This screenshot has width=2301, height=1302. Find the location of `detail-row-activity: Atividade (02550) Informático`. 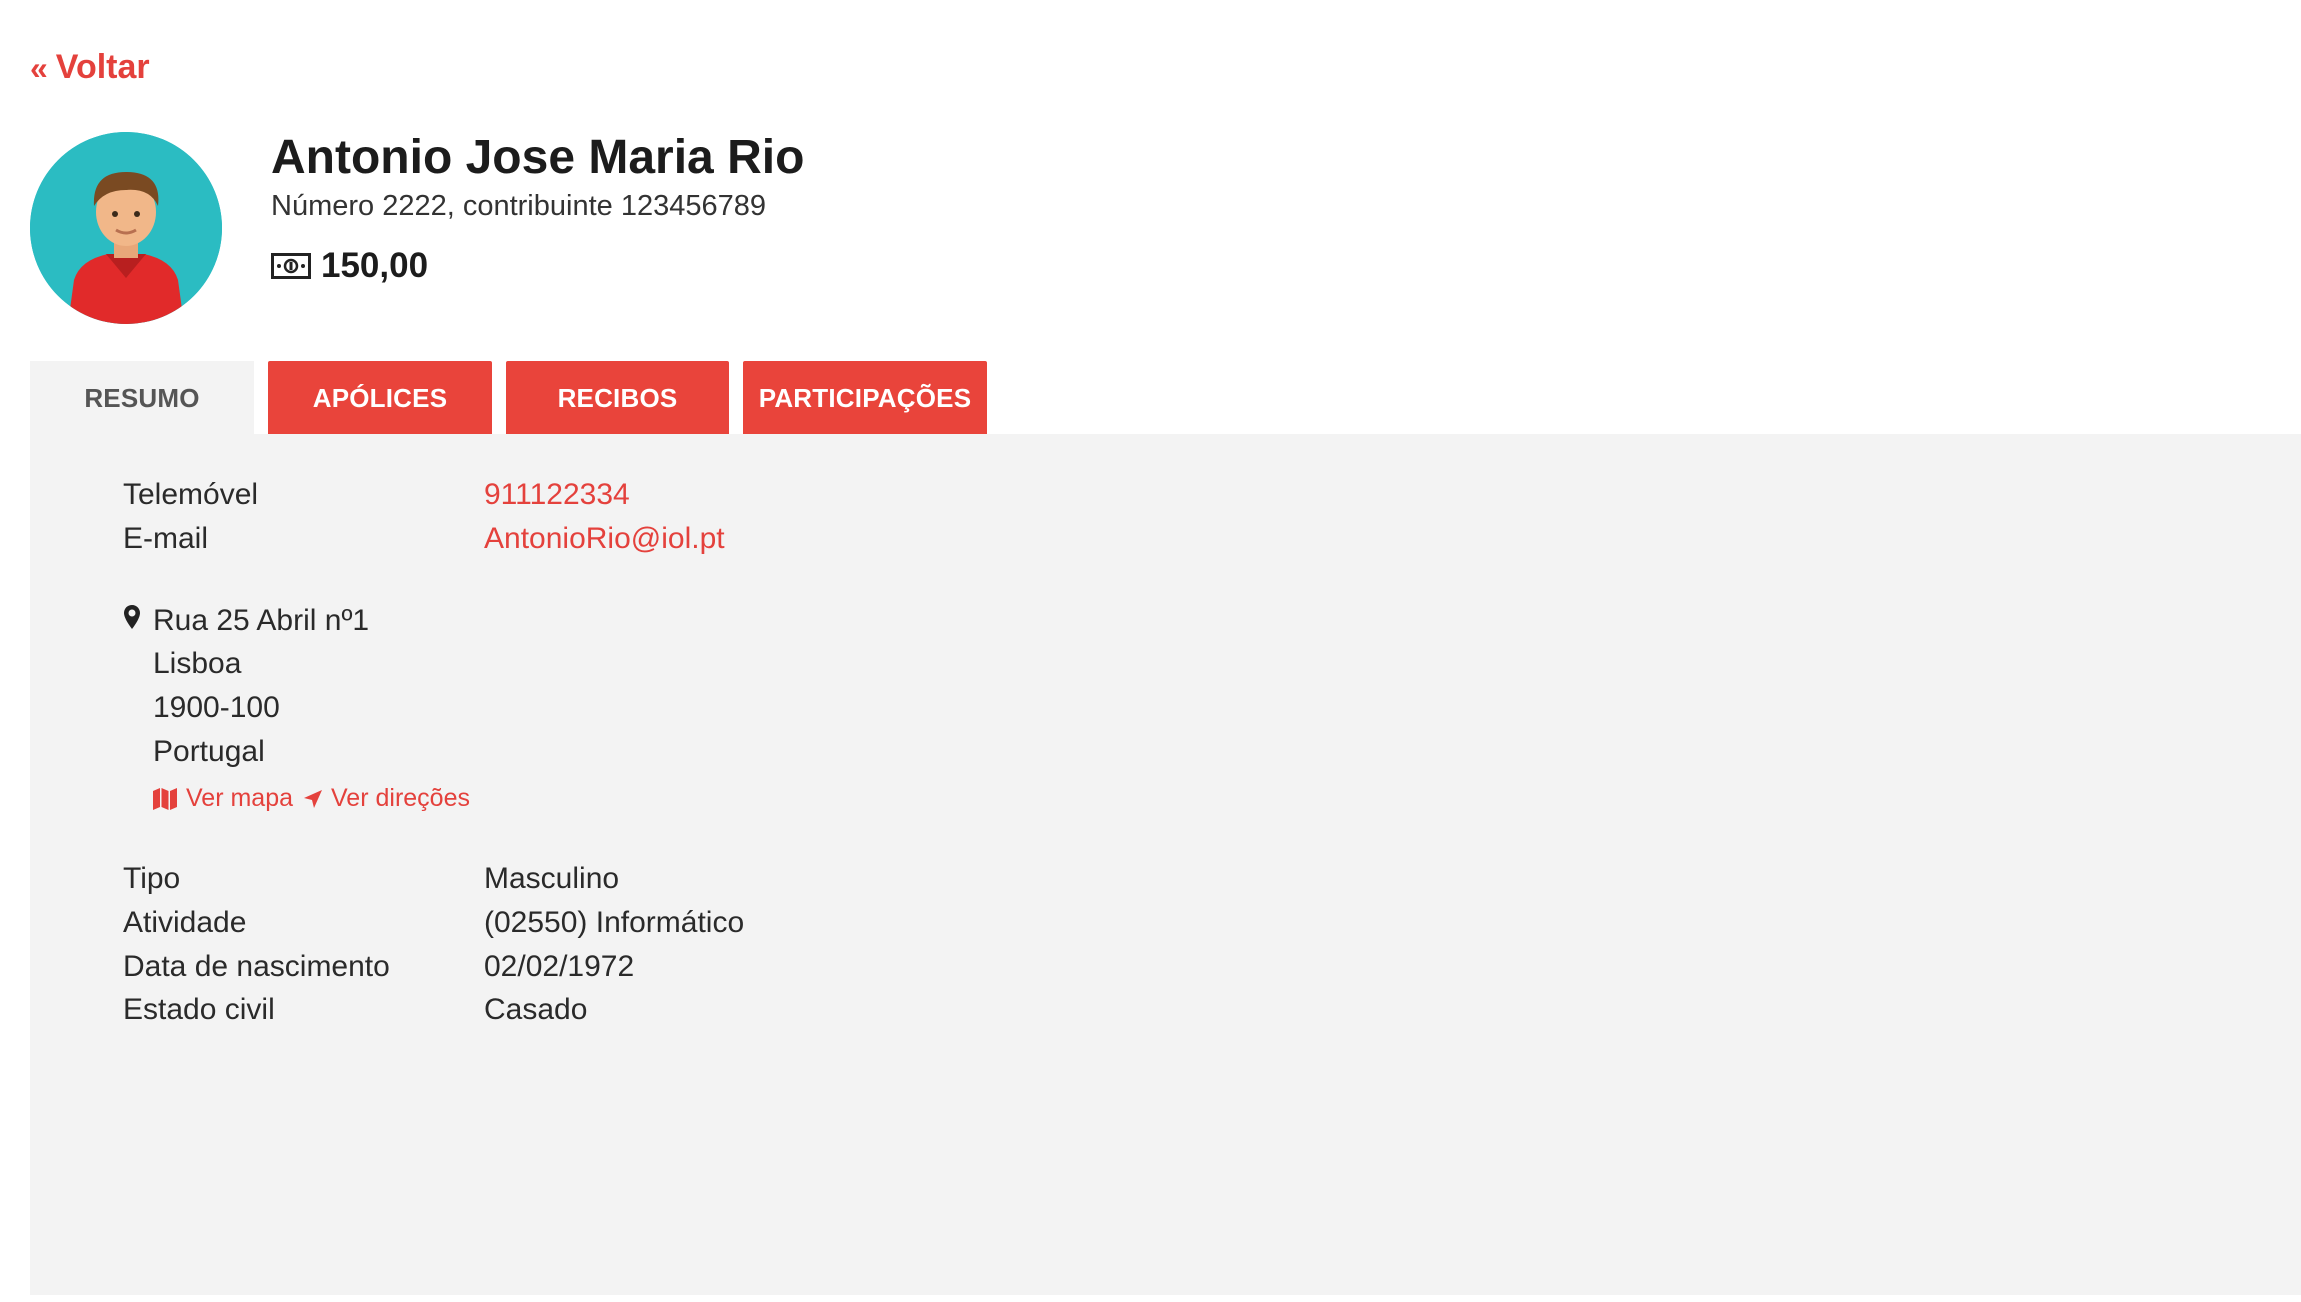

detail-row-activity: Atividade (02550) Informático is located at coordinates (433, 923).